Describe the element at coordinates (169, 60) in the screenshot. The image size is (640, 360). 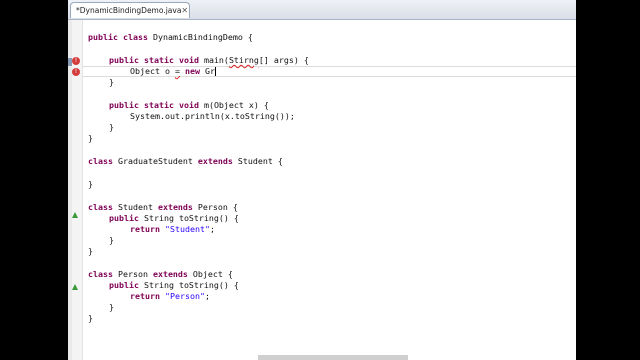
I see `code-text: public static void main(` at that location.